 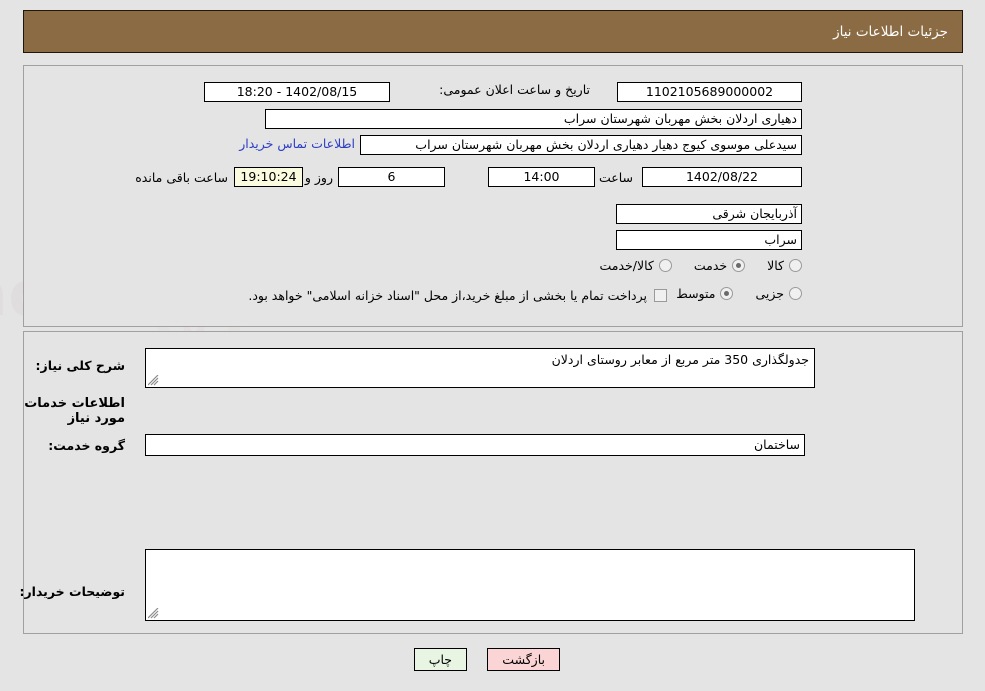 What do you see at coordinates (626, 265) in the screenshot?
I see `category-option-label: کالا/خدمت` at bounding box center [626, 265].